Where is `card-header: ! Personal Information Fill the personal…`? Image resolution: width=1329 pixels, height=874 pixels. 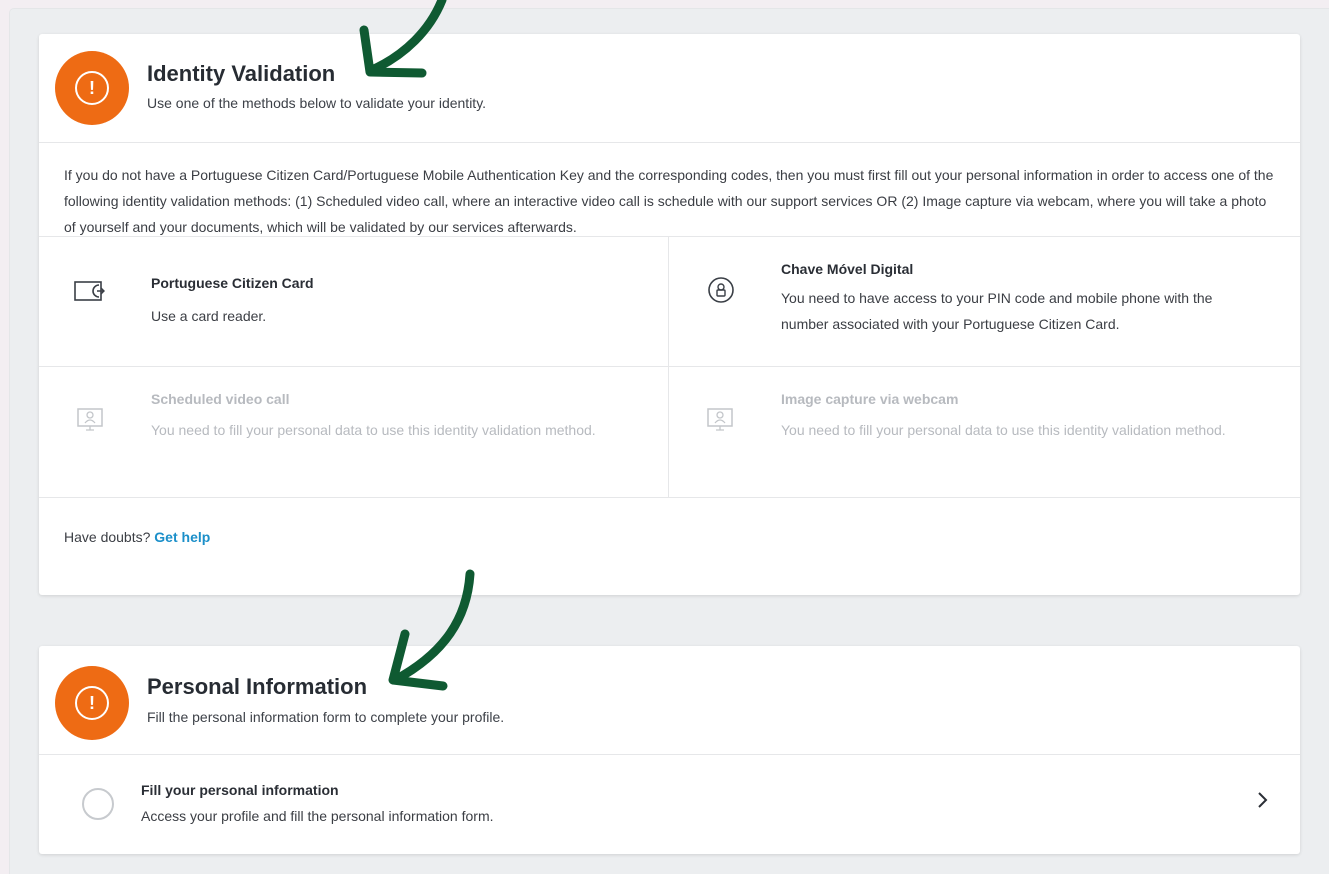 card-header: ! Personal Information Fill the personal… is located at coordinates (669, 700).